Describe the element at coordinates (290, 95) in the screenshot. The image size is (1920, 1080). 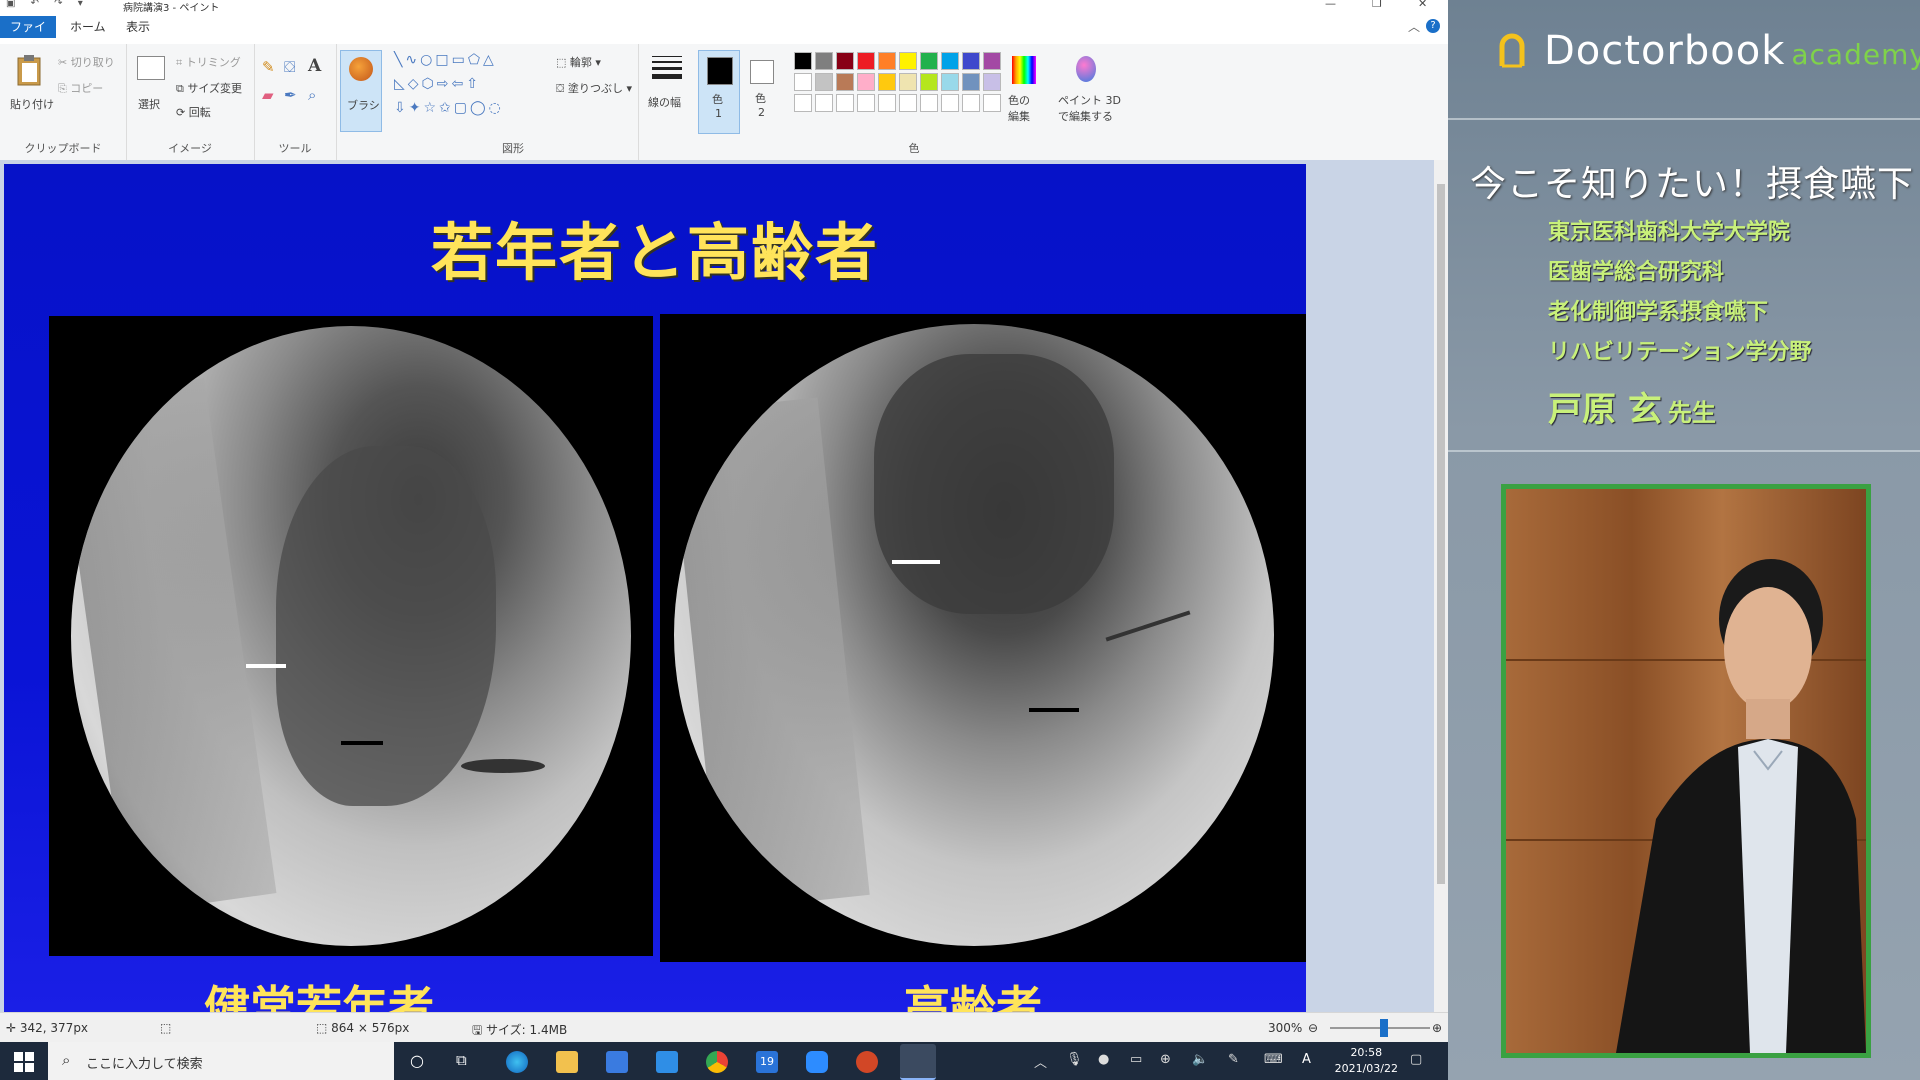
I see `color-picker-icon: ✒` at that location.